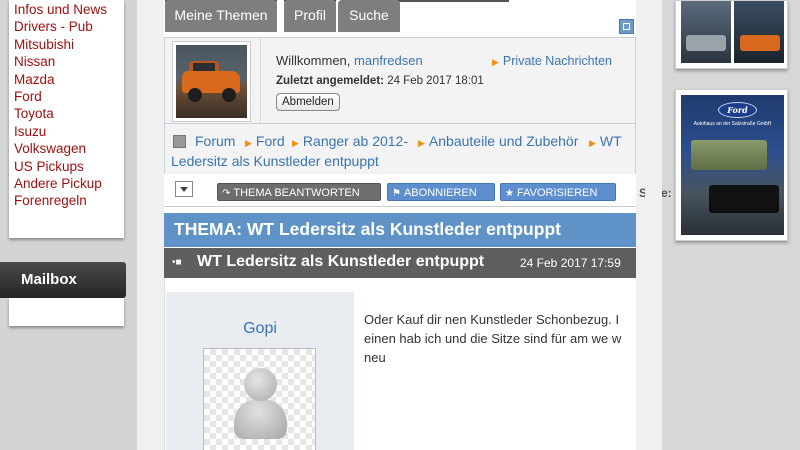 This screenshot has height=450, width=800. What do you see at coordinates (221, 16) in the screenshot?
I see `tab-meine-themen: Meine Themen` at bounding box center [221, 16].